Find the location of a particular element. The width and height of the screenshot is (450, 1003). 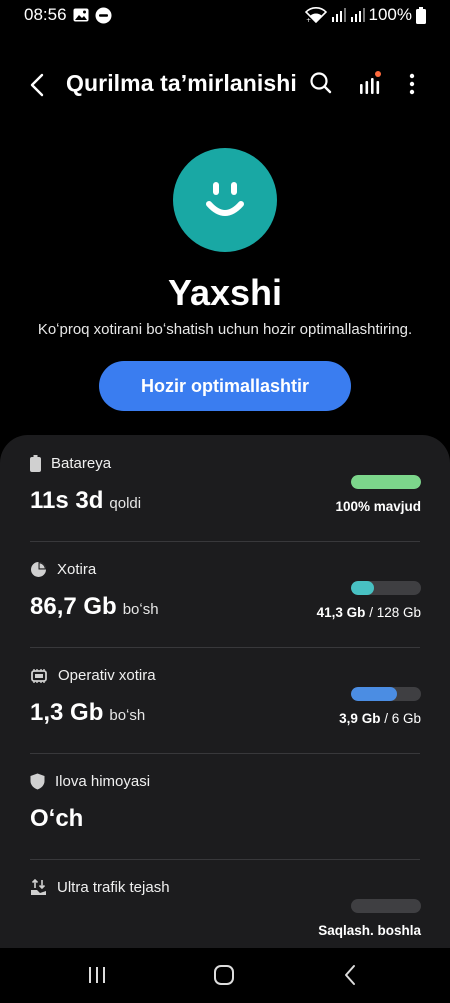

battery-level-fill is located at coordinates (386, 482).